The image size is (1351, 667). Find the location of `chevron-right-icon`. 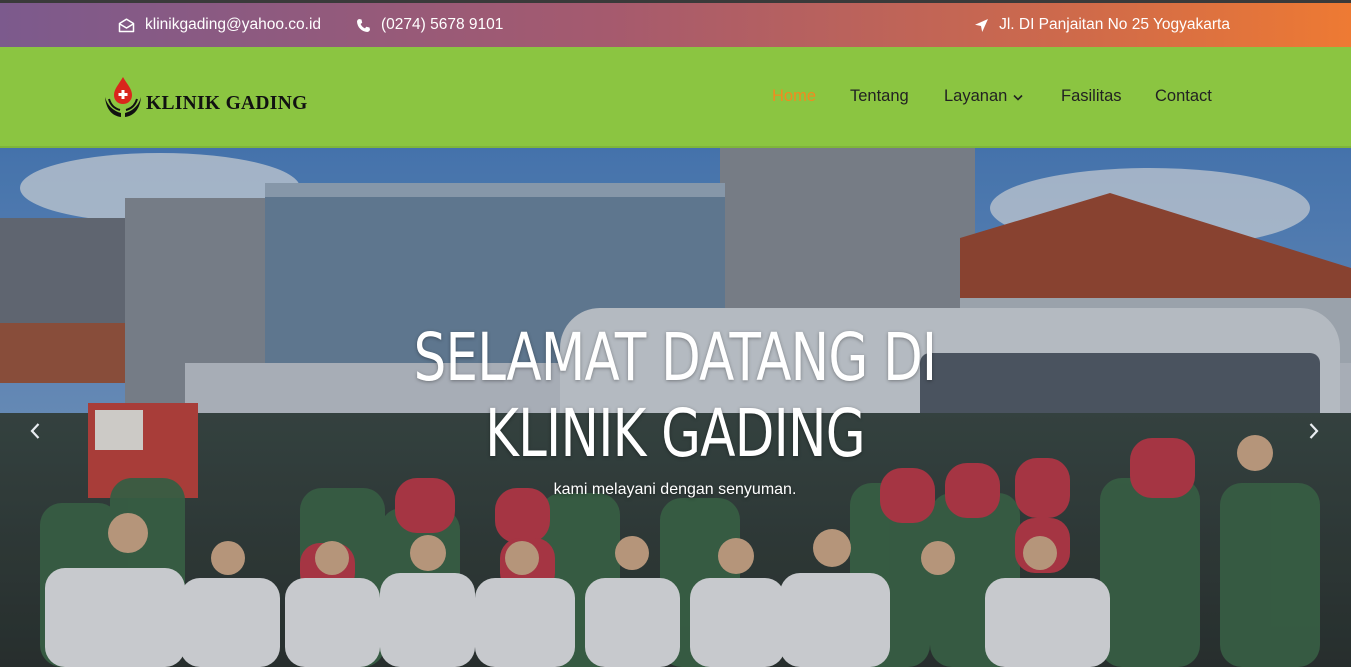

chevron-right-icon is located at coordinates (1314, 433).